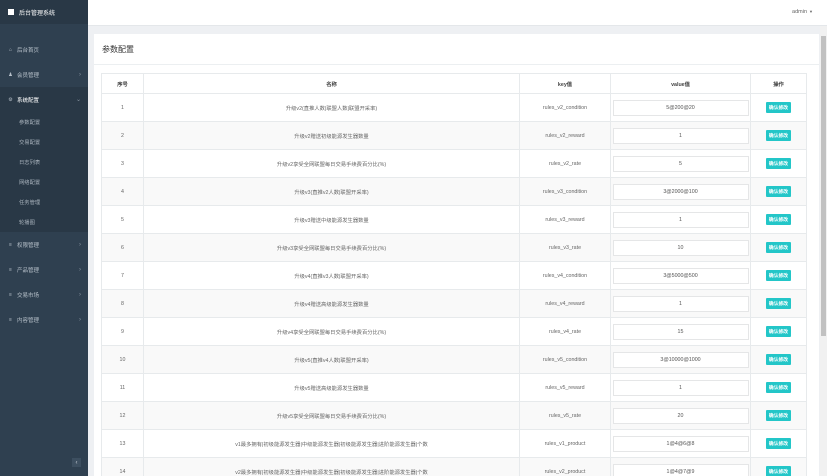 The width and height of the screenshot is (827, 476). I want to click on page-scrollbar, so click(823, 251).